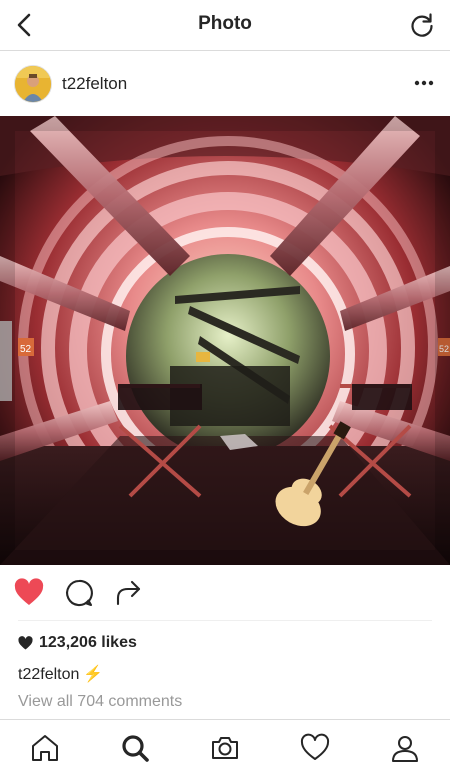 The height and width of the screenshot is (775, 450). Describe the element at coordinates (93, 674) in the screenshot. I see `lightning-emoji: ⚡` at that location.